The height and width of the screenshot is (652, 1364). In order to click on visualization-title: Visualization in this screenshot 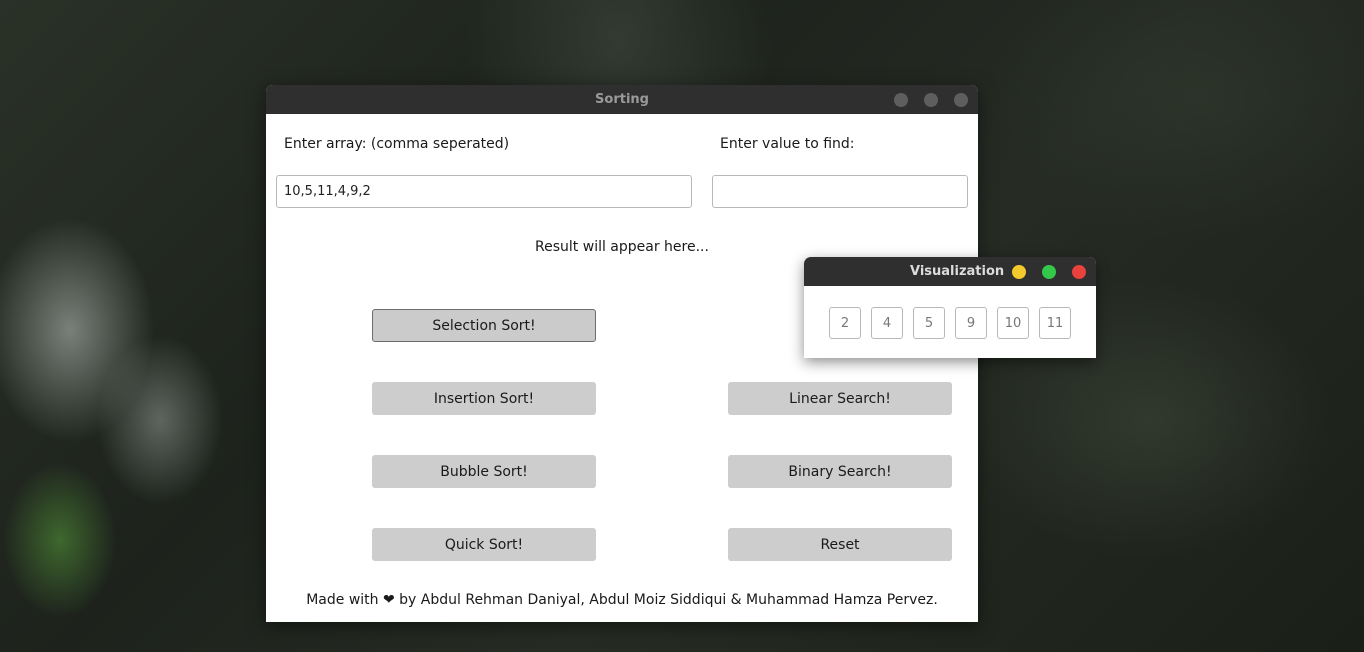, I will do `click(957, 271)`.